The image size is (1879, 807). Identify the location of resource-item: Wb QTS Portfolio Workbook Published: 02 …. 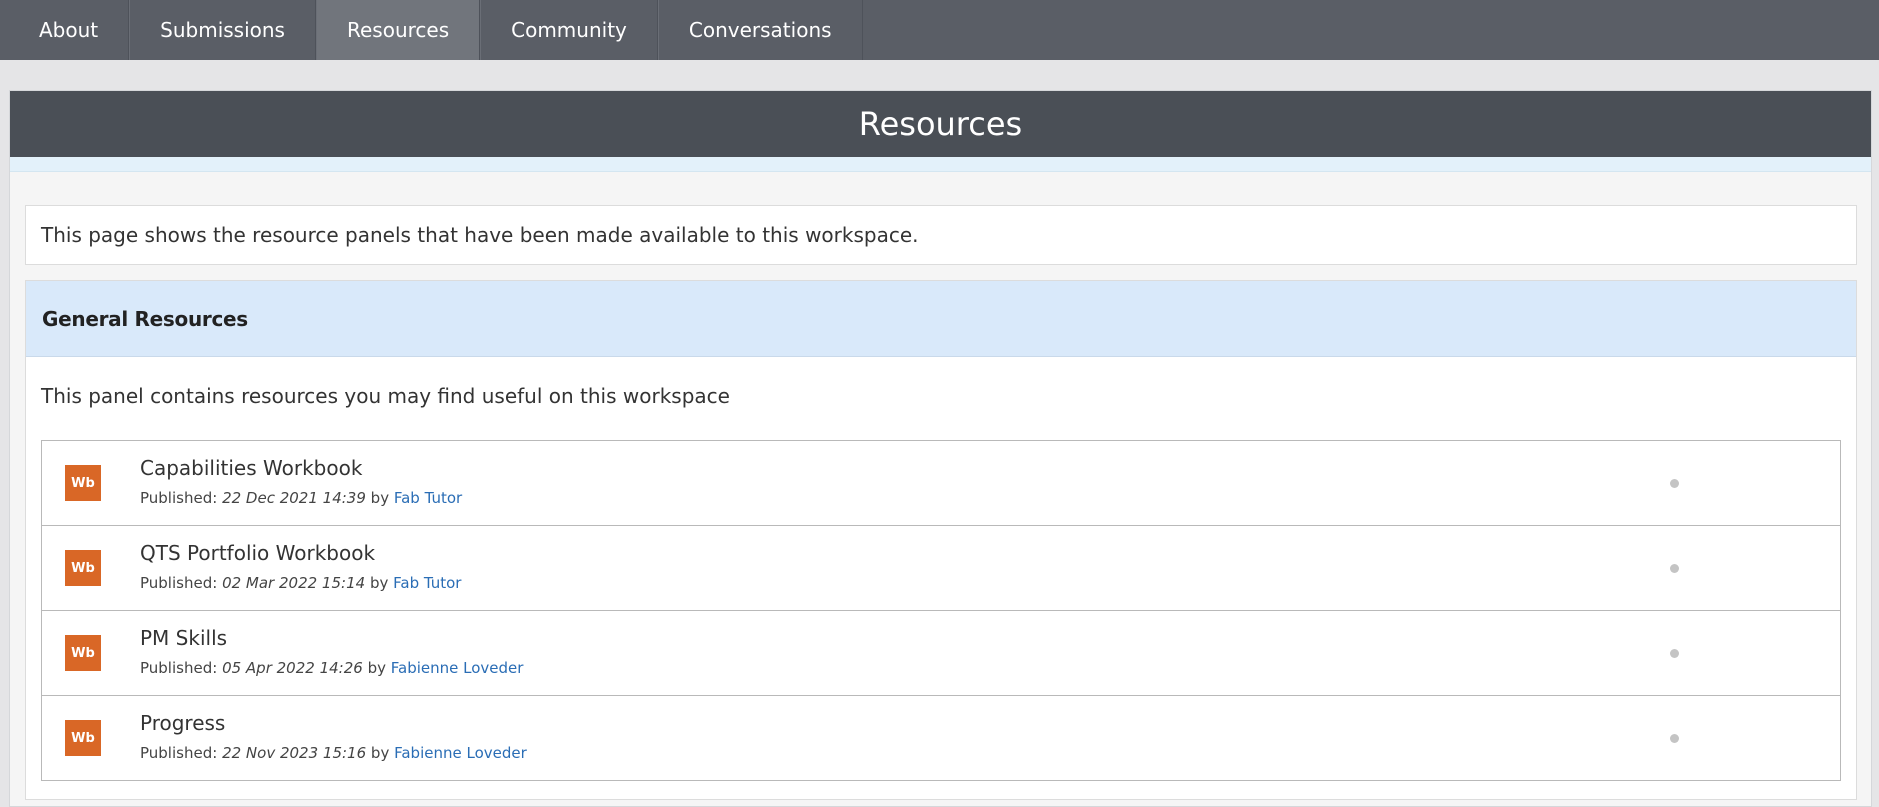
(941, 568).